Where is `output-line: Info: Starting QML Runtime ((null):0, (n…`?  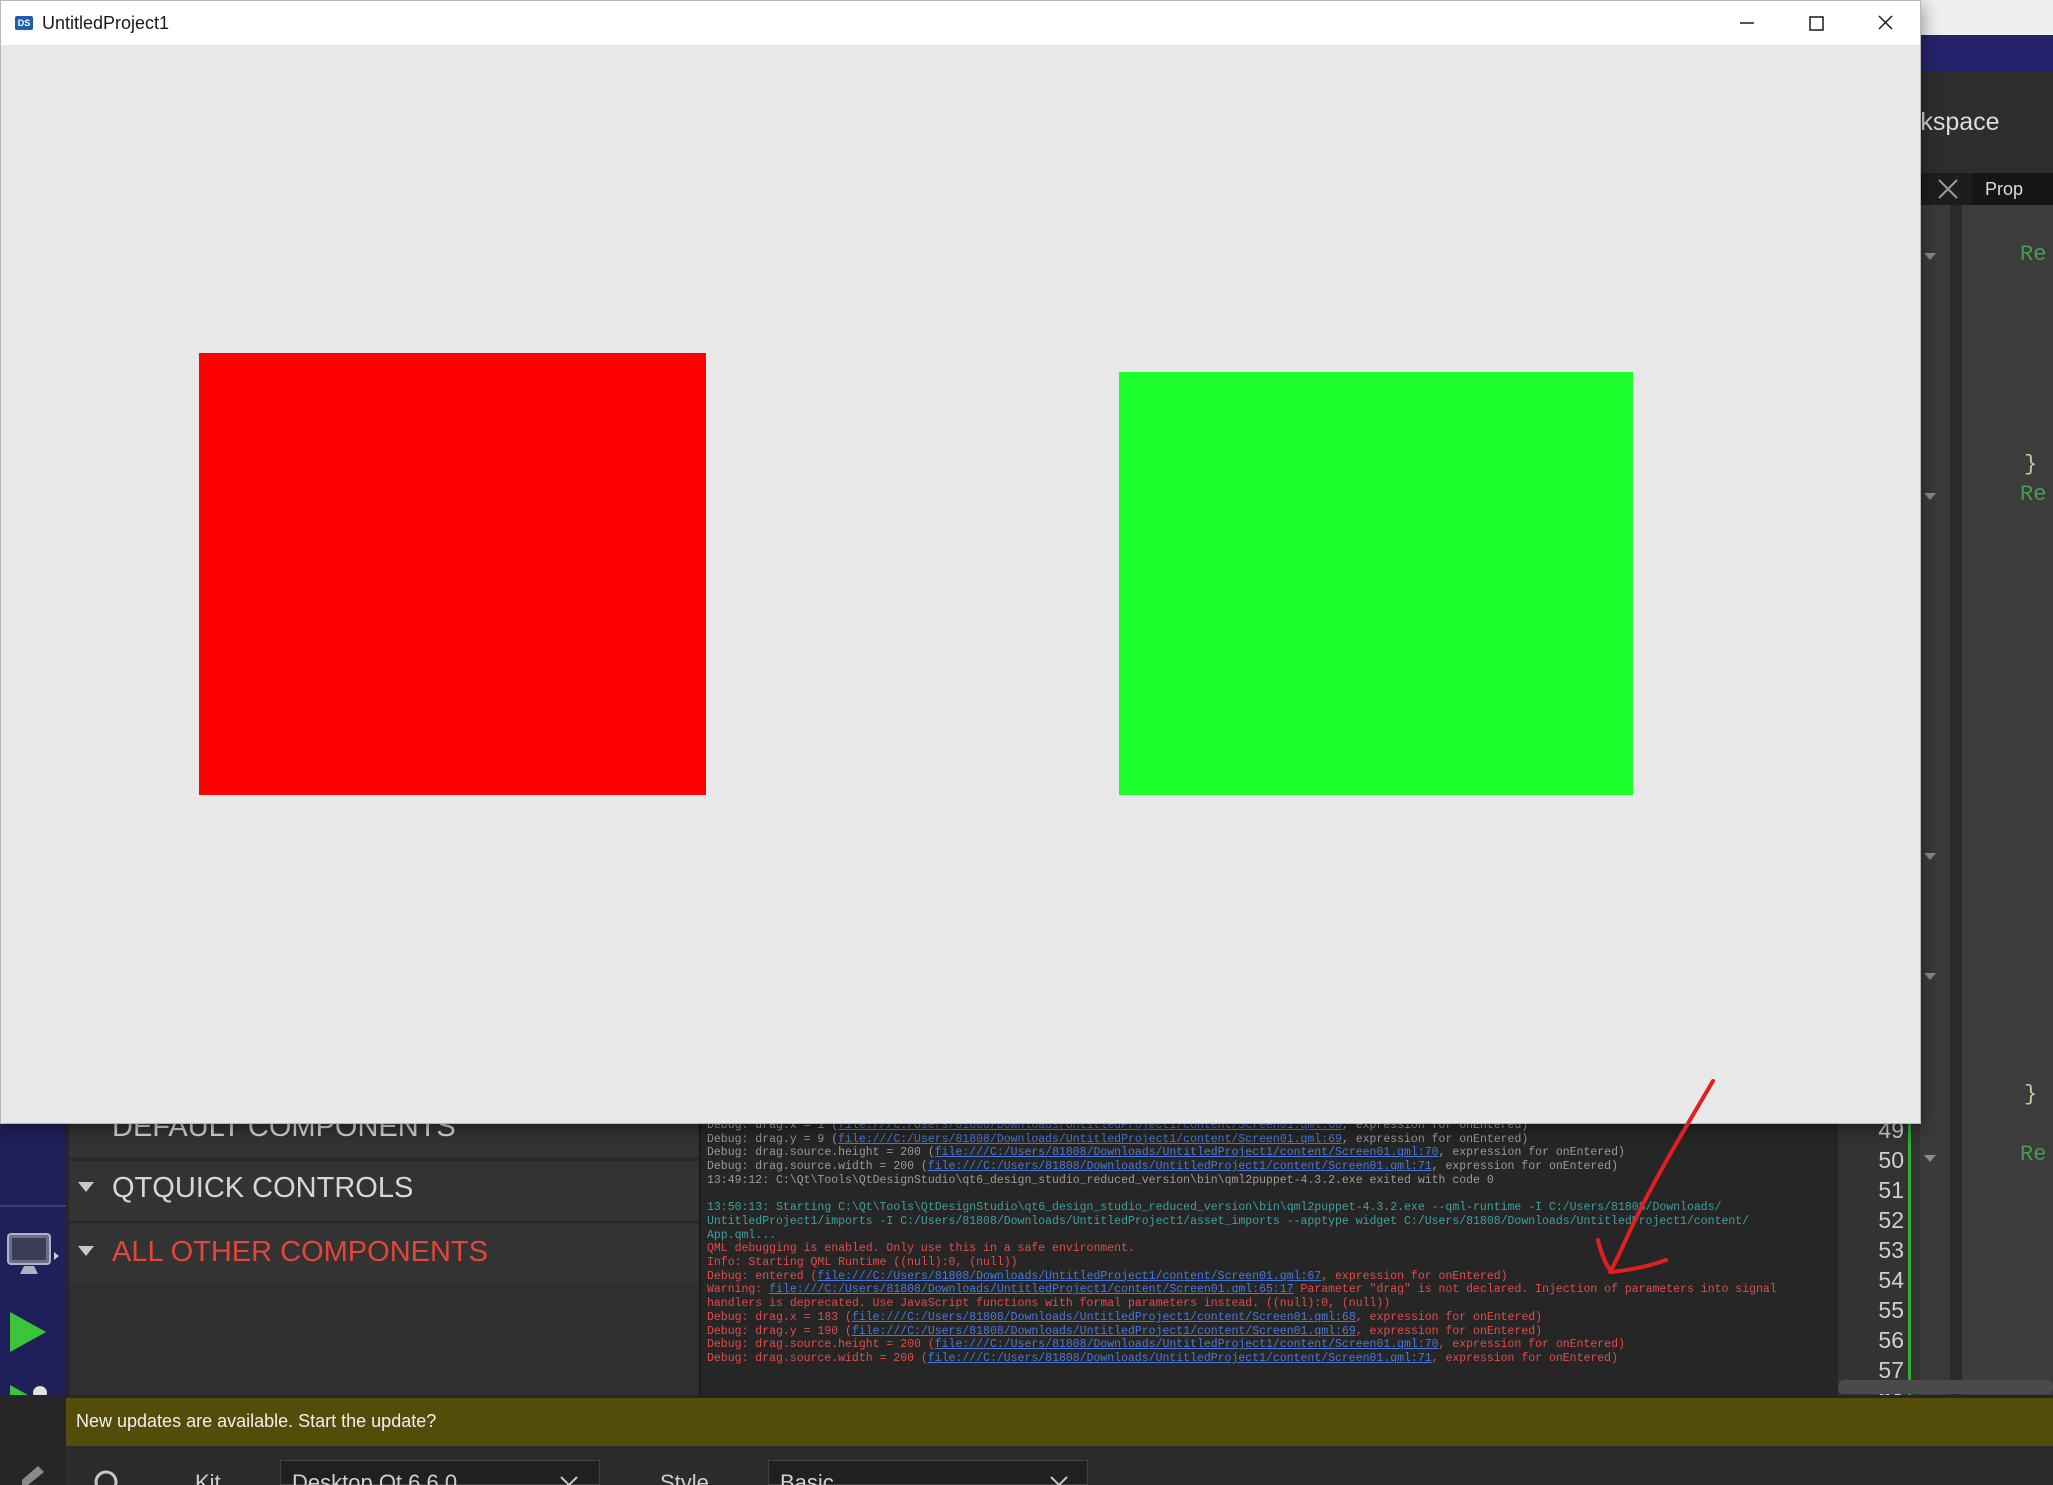
output-line: Info: Starting QML Runtime ((null):0, (n… is located at coordinates (862, 1262).